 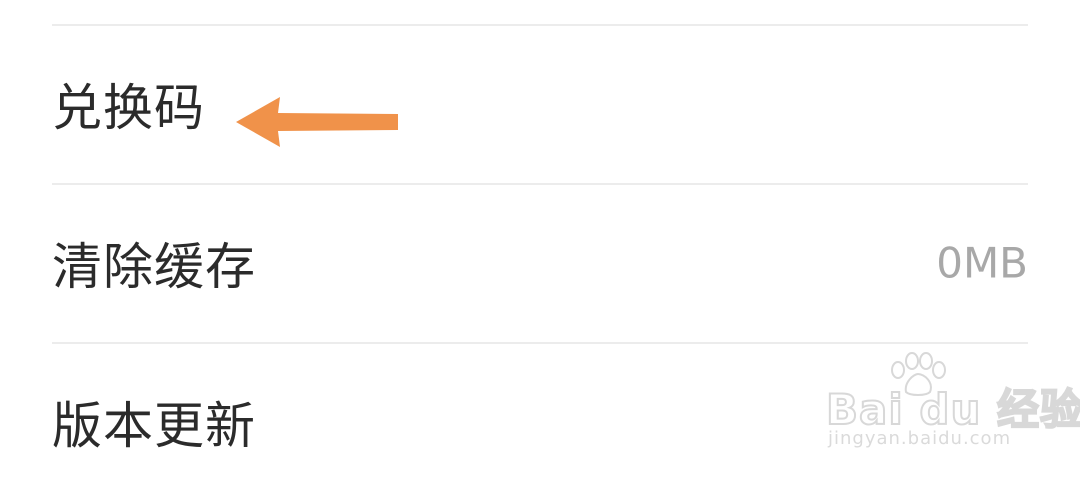 I want to click on arrow-shape, so click(x=317, y=122).